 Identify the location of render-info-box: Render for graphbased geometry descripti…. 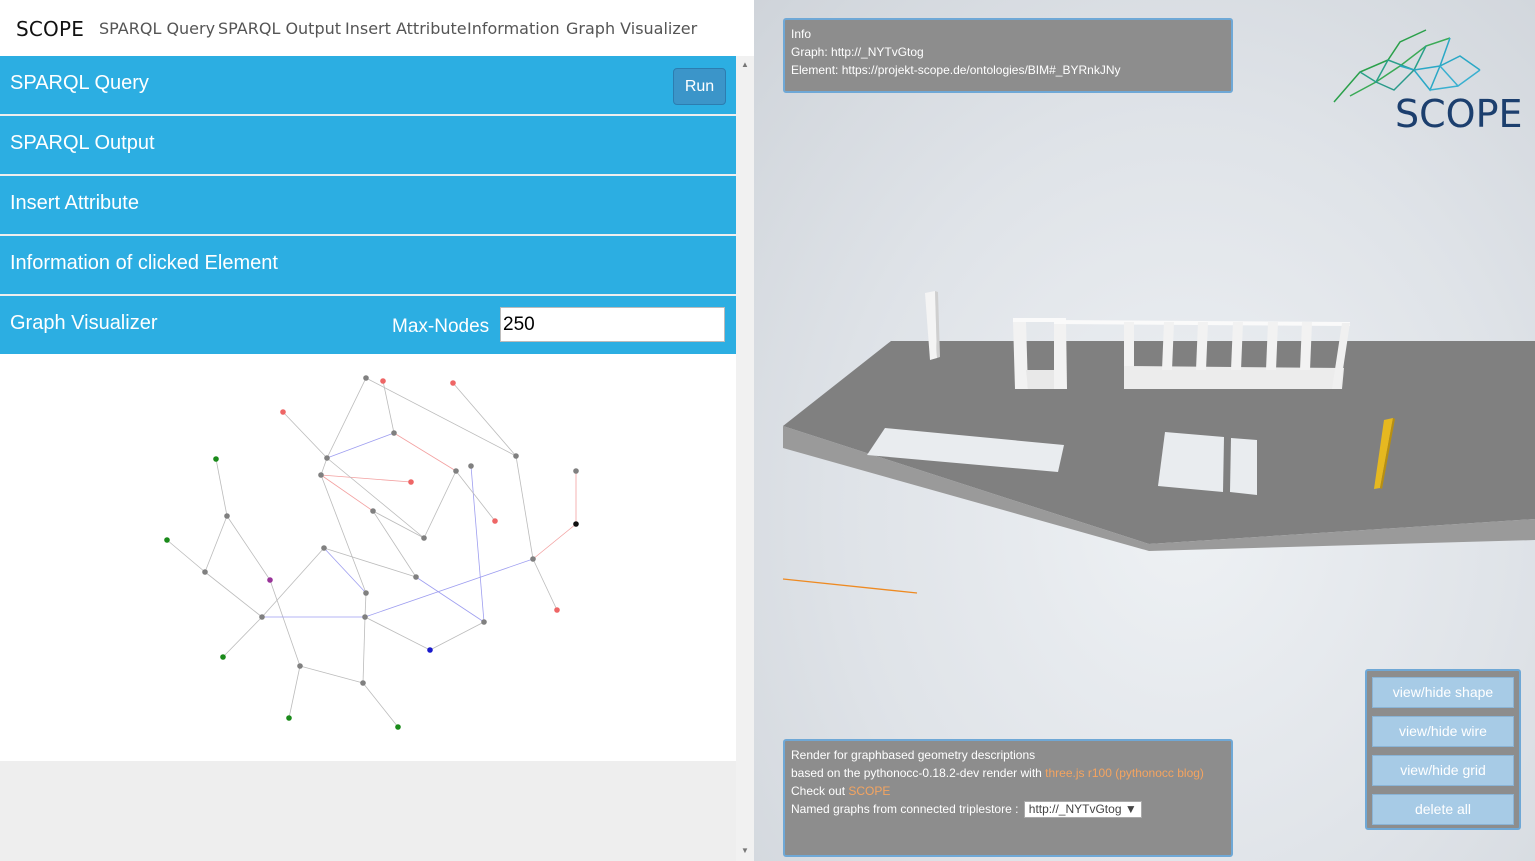
(1008, 798).